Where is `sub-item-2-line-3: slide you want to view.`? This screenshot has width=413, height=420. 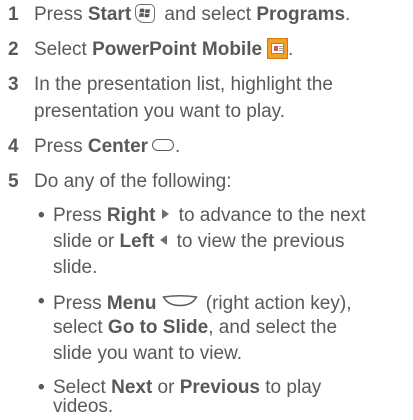 sub-item-2-line-3: slide you want to view. is located at coordinates (148, 353).